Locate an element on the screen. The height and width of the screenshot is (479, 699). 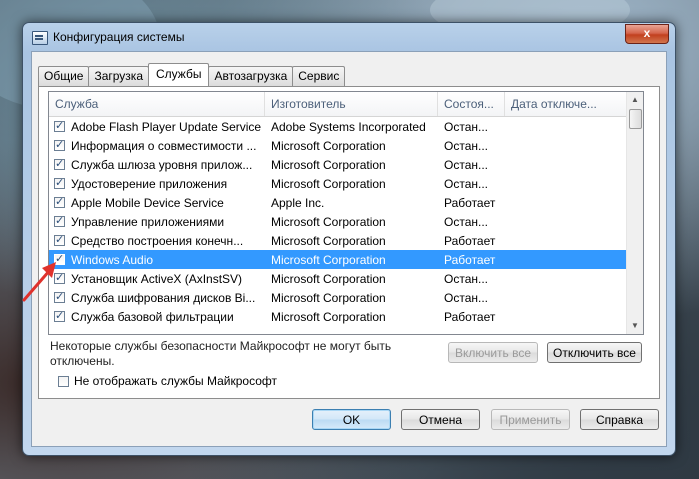
tab-startup: Автозагрузка is located at coordinates (251, 76).